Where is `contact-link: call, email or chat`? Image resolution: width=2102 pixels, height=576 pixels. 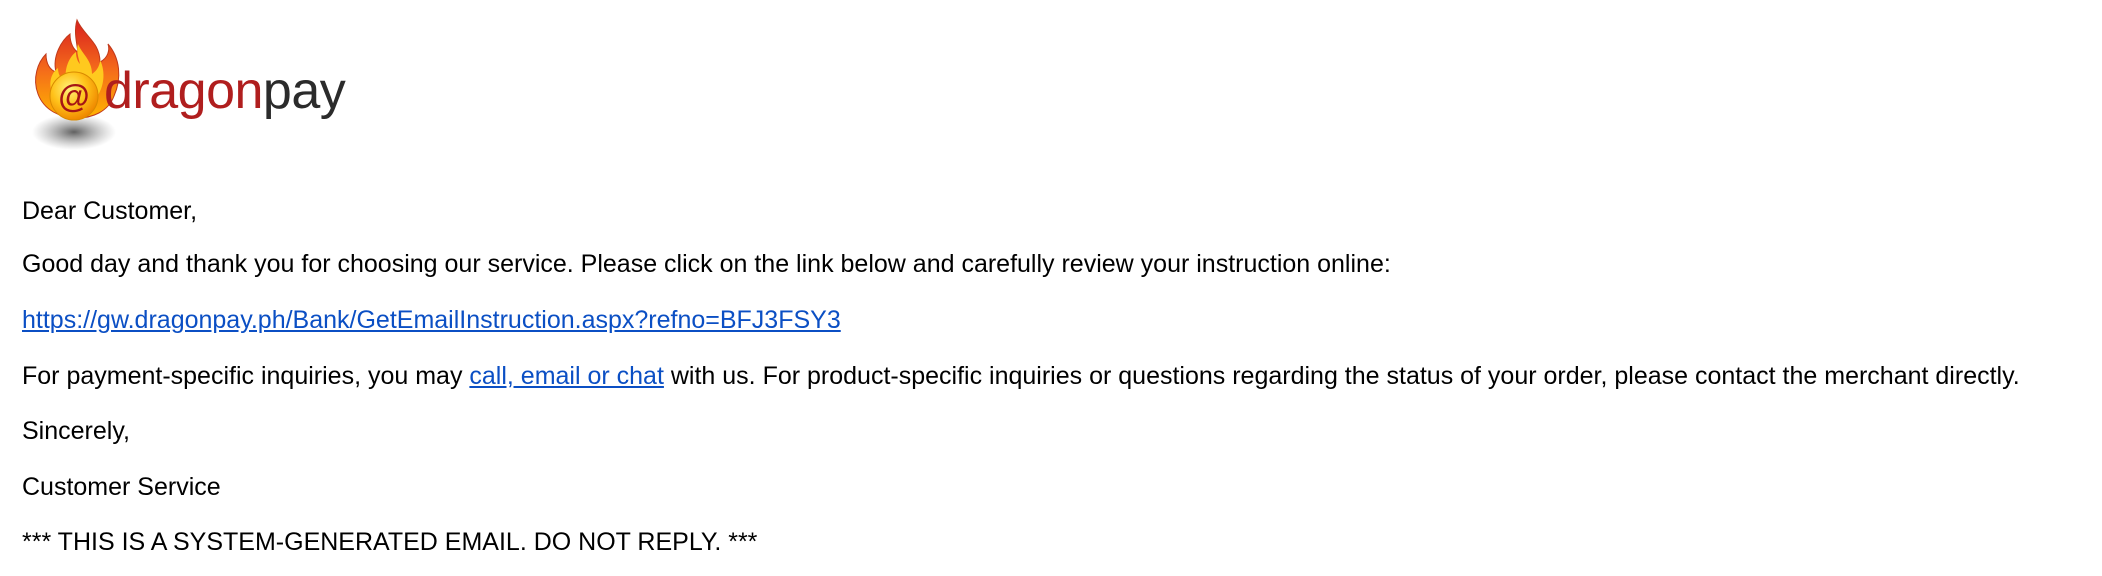
contact-link: call, email or chat is located at coordinates (566, 376).